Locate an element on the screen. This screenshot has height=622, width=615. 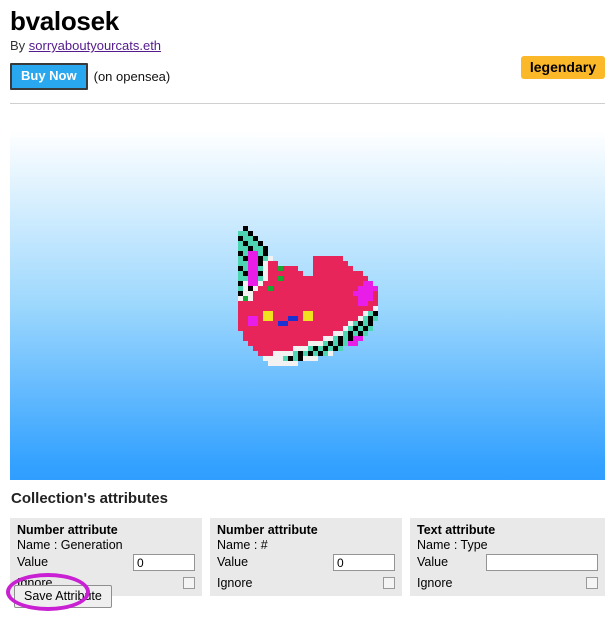
page-title: bvalosek is located at coordinates (64, 21).